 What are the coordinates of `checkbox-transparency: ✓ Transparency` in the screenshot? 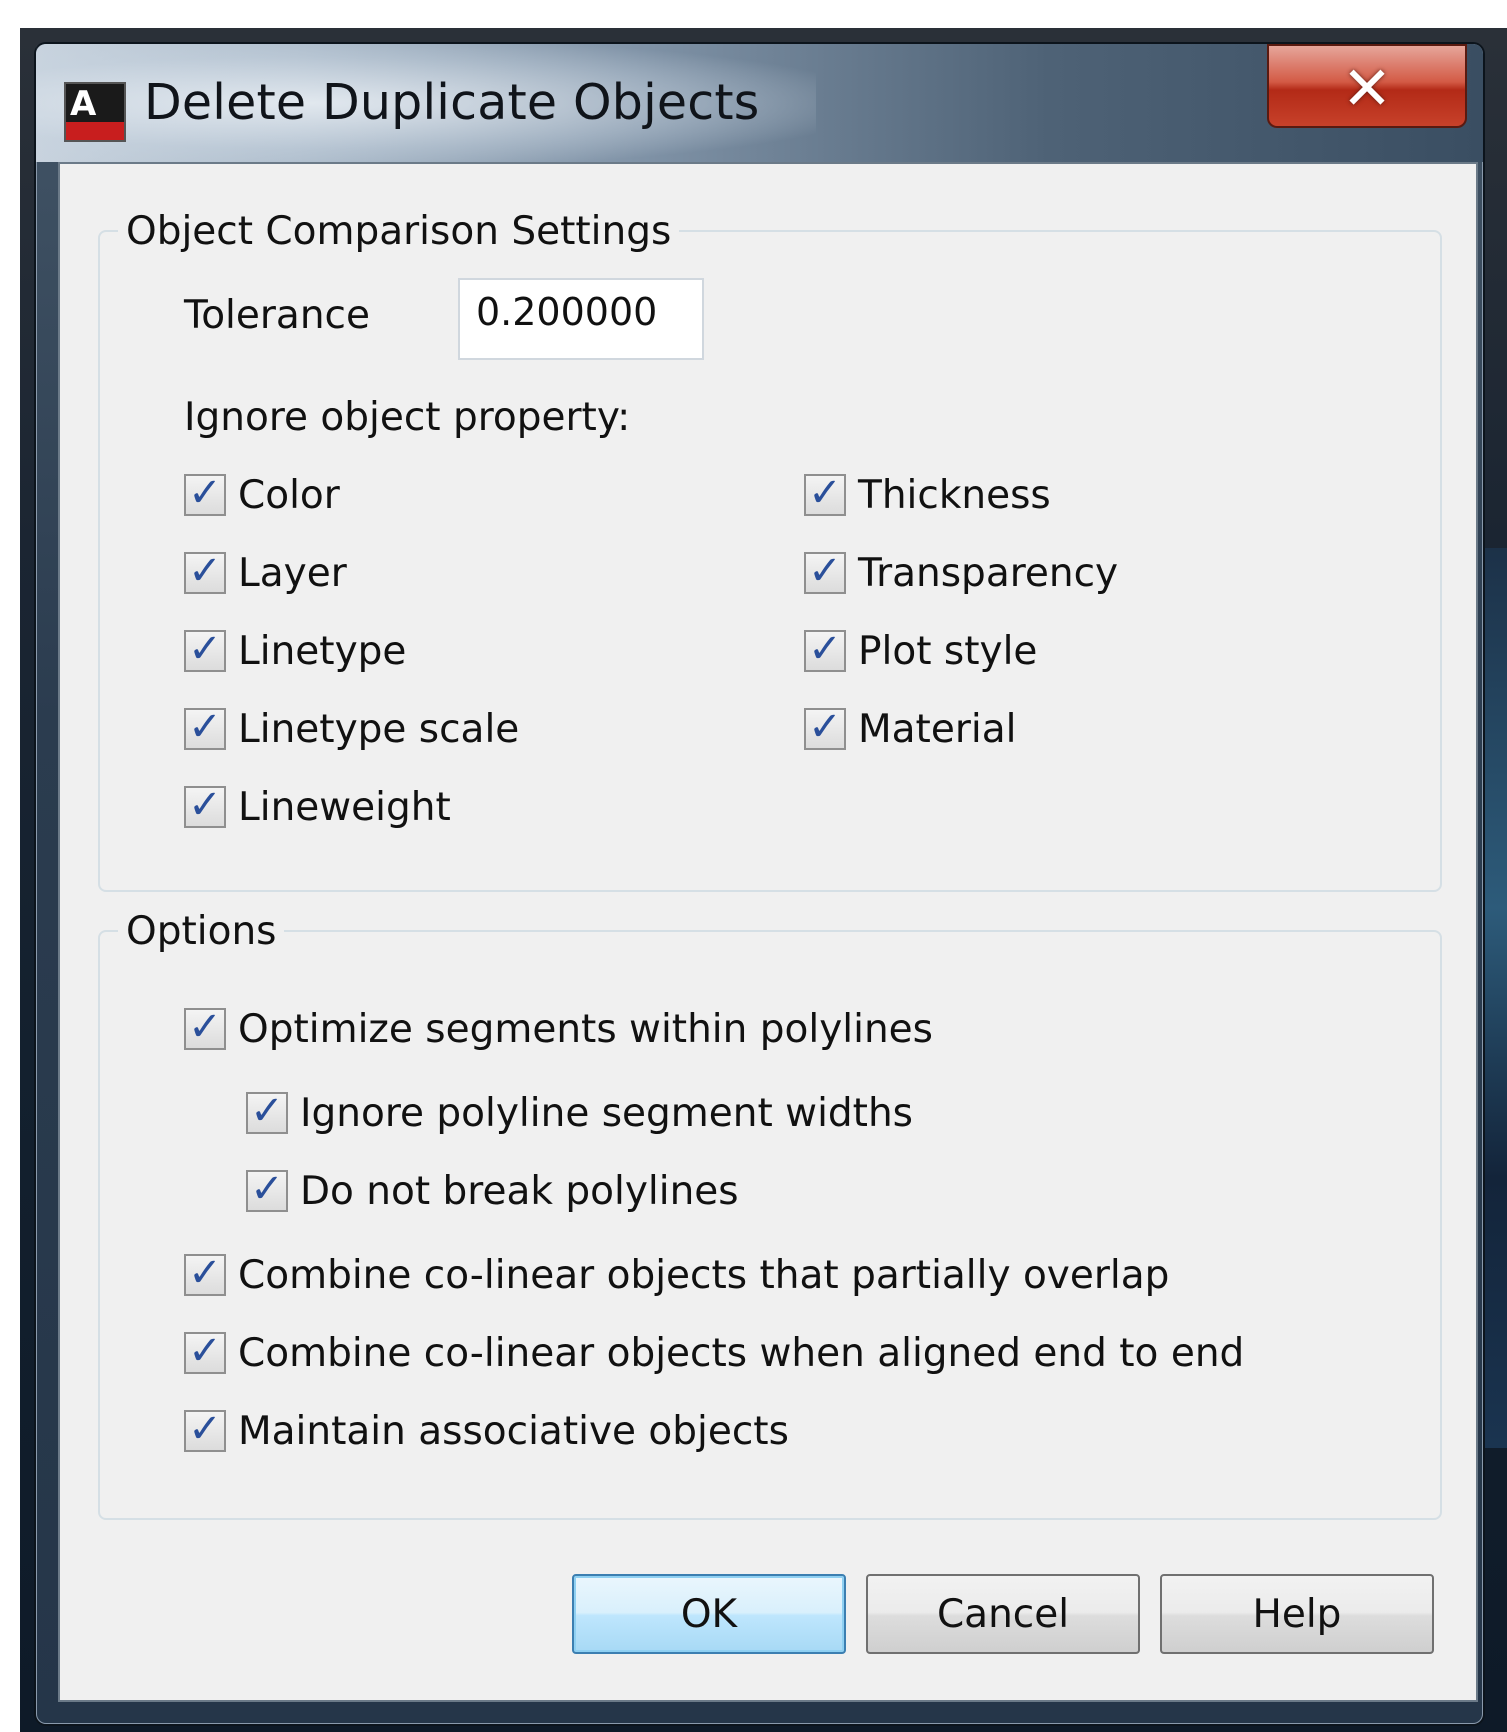 It's located at (961, 573).